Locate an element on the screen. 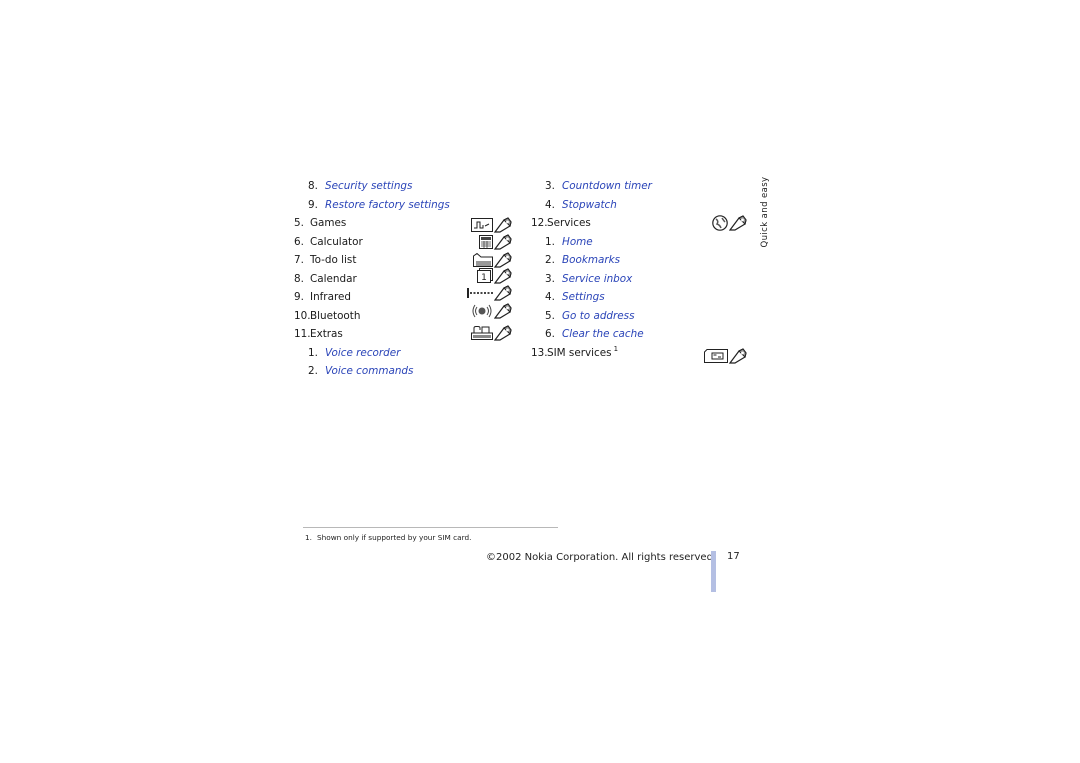 The image size is (1080, 763). menu-item: 5. Go to address is located at coordinates (641, 316).